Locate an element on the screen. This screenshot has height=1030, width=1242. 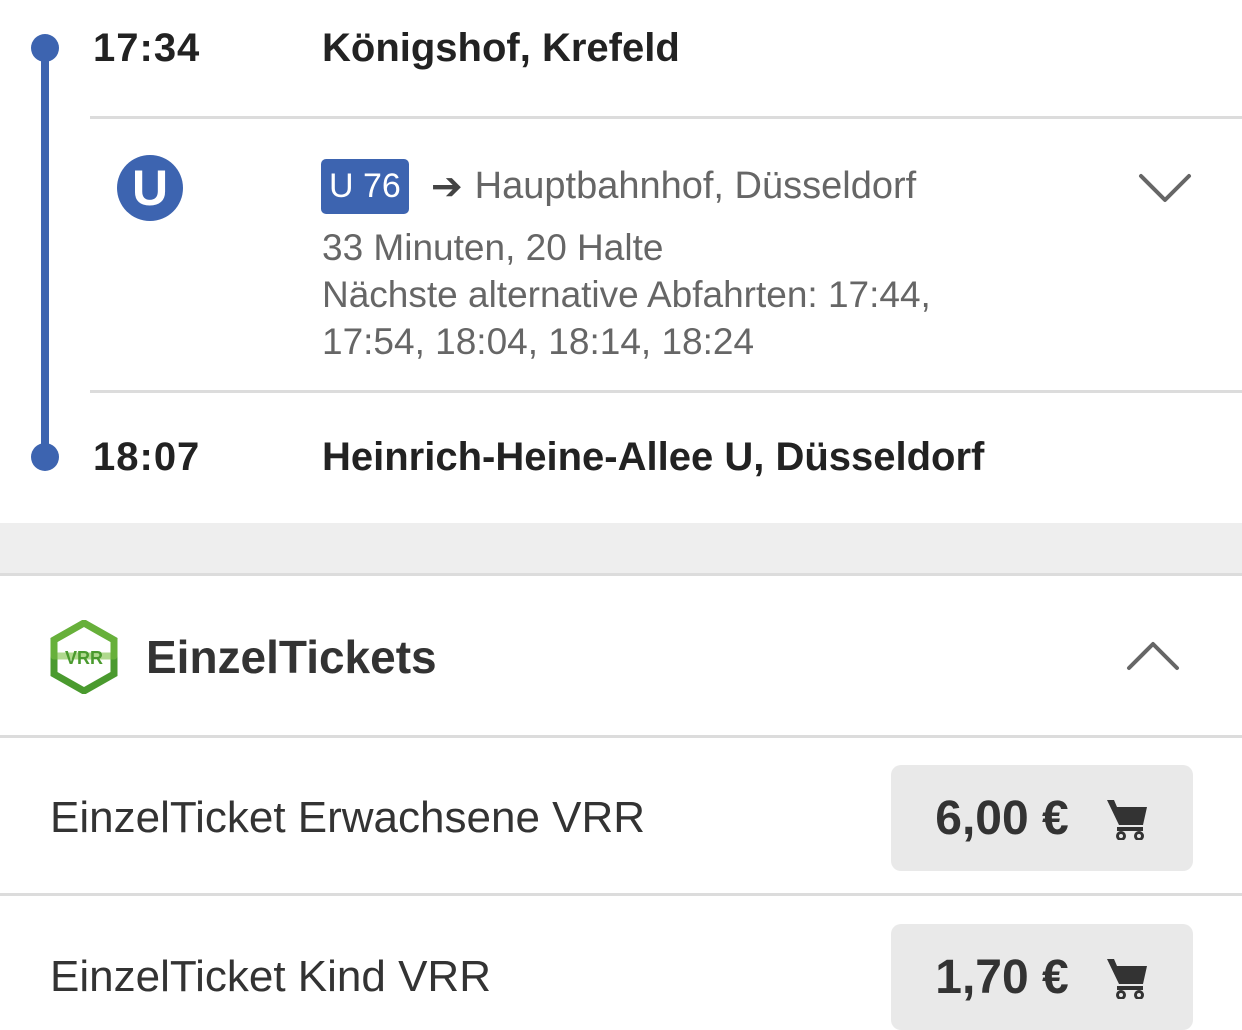
chevron-up-icon is located at coordinates (1153, 656).